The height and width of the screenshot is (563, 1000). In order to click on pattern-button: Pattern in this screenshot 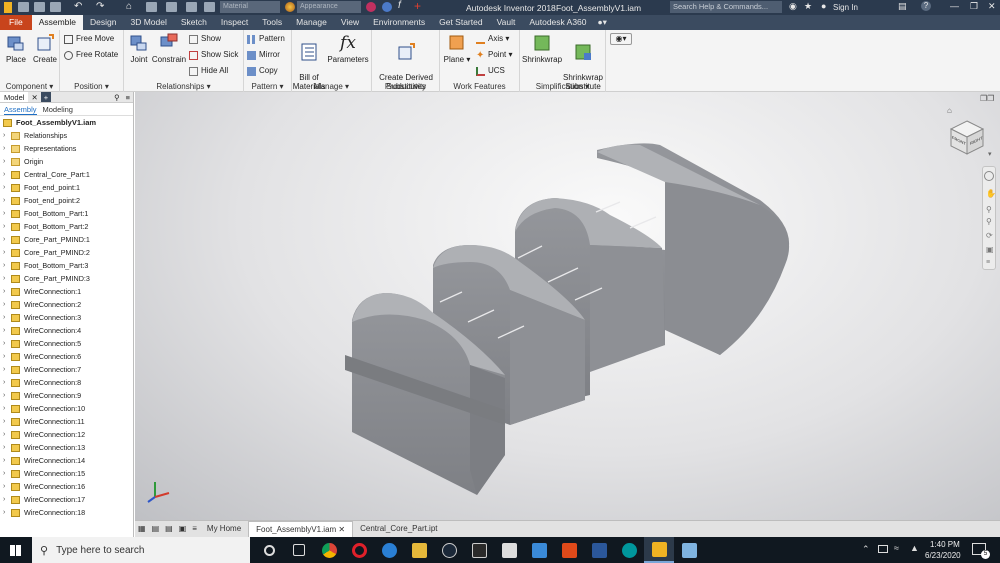, I will do `click(266, 39)`.